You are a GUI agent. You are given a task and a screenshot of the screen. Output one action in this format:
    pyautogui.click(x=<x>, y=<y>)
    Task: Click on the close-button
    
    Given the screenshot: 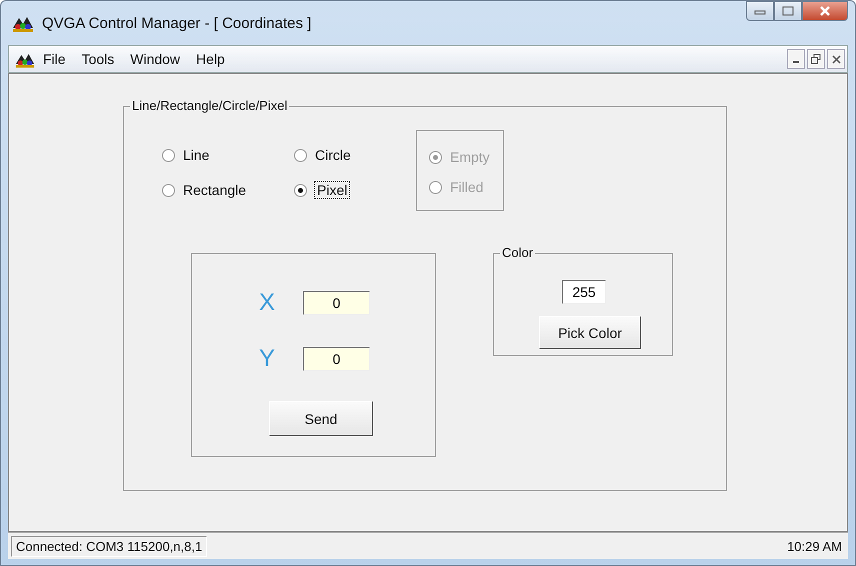 What is the action you would take?
    pyautogui.click(x=825, y=11)
    